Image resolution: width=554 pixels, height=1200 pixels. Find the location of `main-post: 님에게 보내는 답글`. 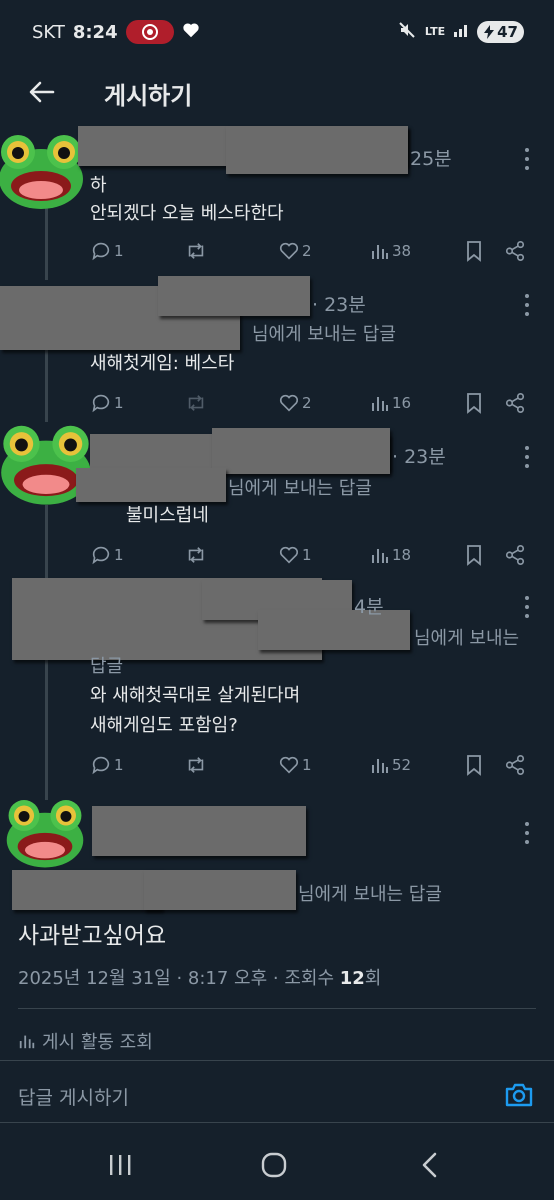

main-post: 님에게 보내는 답글 is located at coordinates (277, 850).